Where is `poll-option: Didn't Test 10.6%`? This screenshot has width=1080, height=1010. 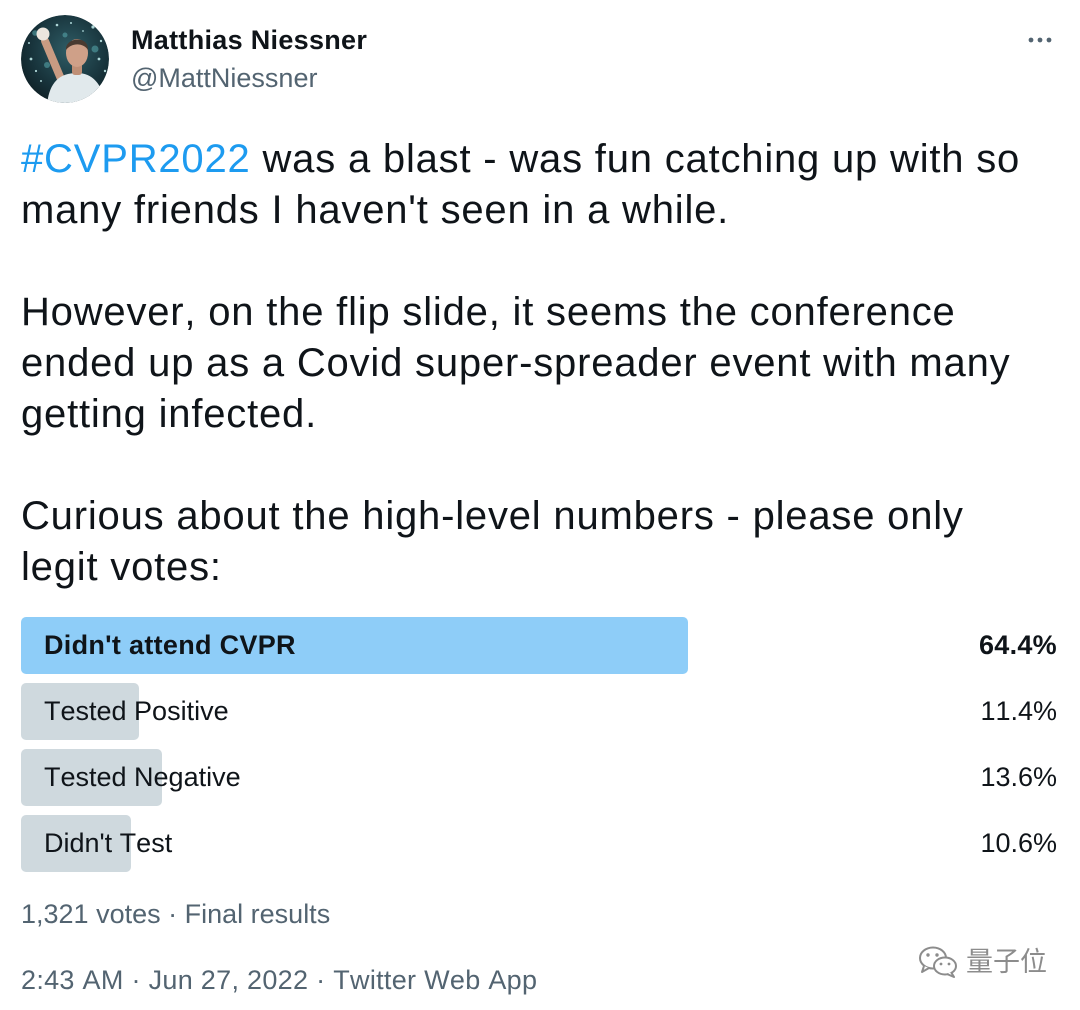 poll-option: Didn't Test 10.6% is located at coordinates (539, 843).